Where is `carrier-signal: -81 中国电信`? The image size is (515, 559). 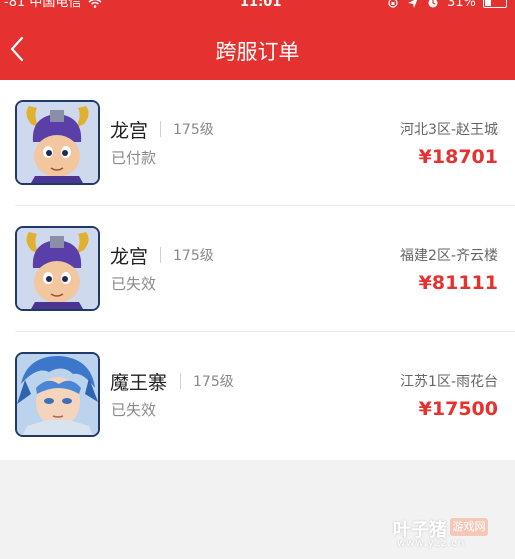
carrier-signal: -81 中国电信 is located at coordinates (53, 4).